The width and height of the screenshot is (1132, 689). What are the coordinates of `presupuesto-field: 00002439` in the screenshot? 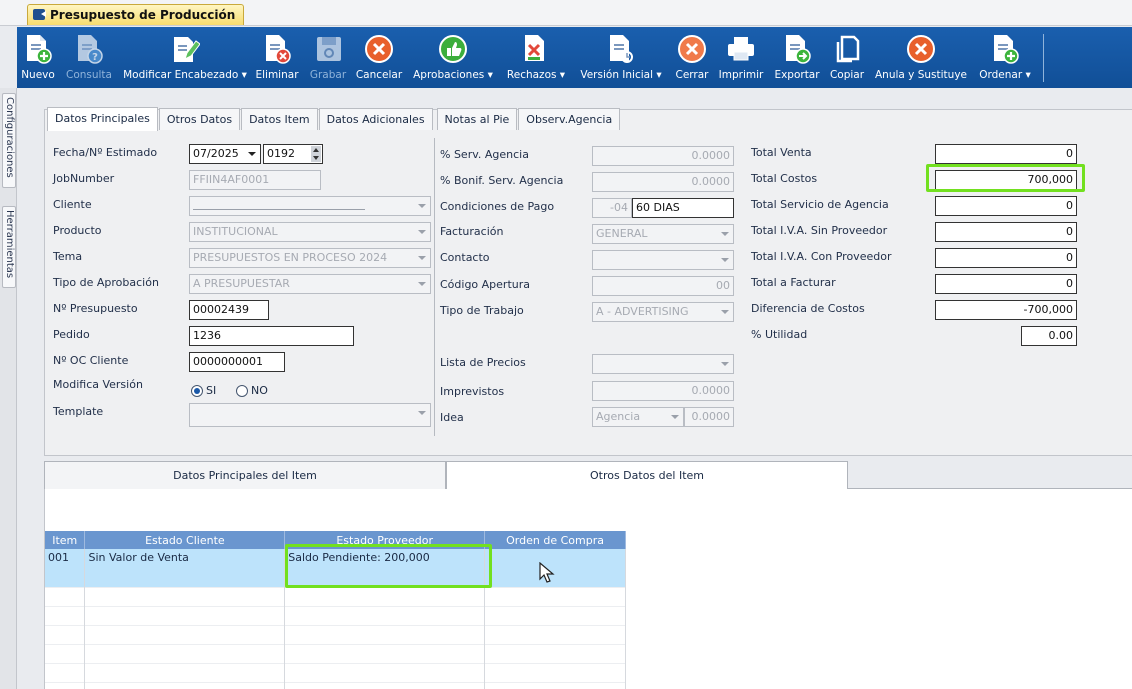 It's located at (229, 310).